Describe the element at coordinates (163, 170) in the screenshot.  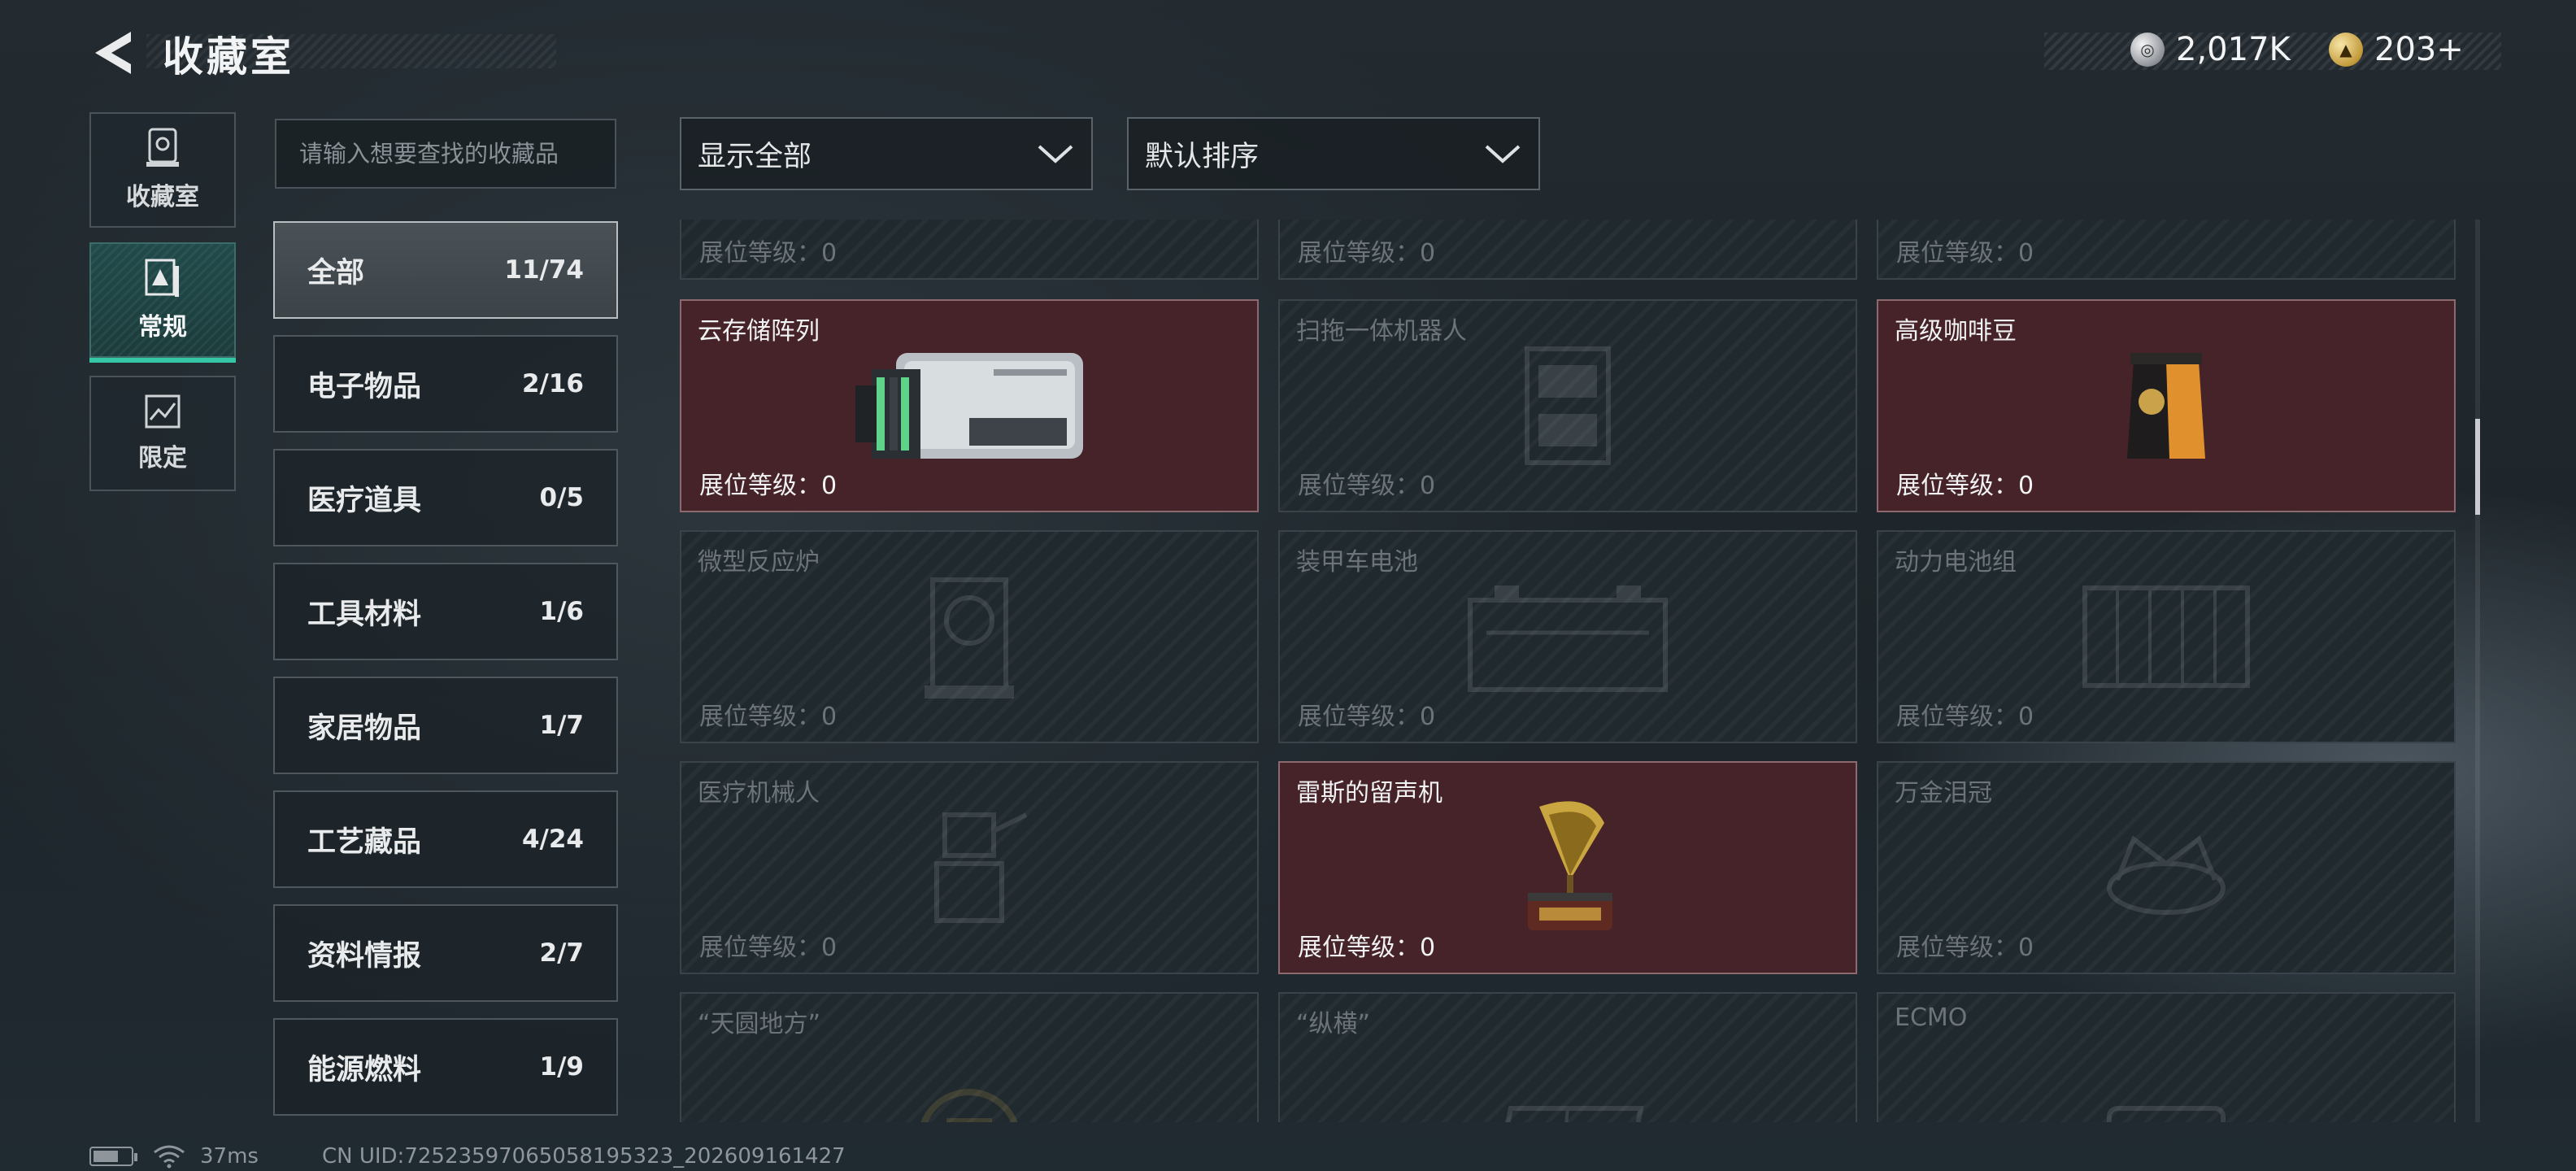
I see `side-tab-collection-room: 收藏室` at that location.